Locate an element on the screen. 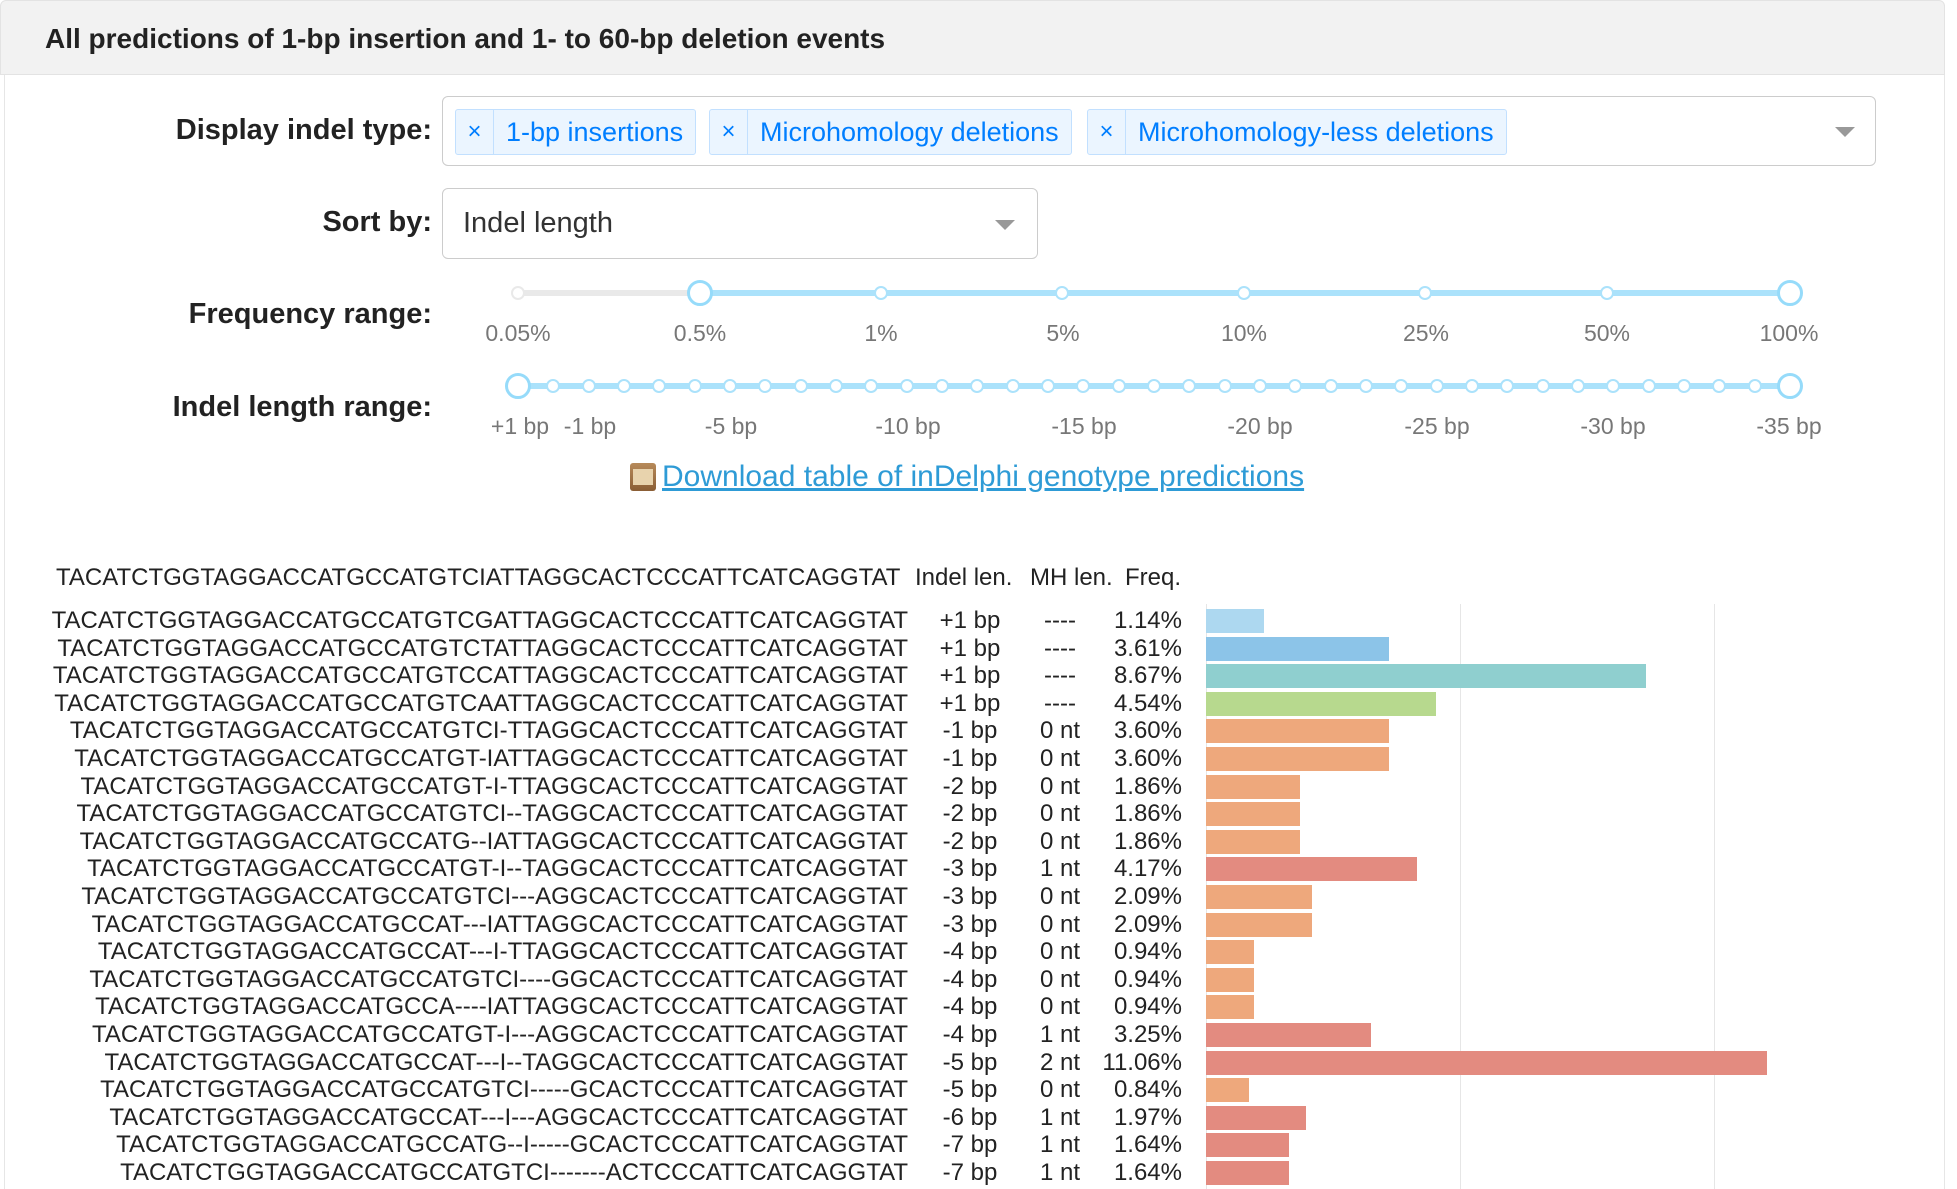 The height and width of the screenshot is (1189, 1957). slider-mark: -25 bp is located at coordinates (1437, 426).